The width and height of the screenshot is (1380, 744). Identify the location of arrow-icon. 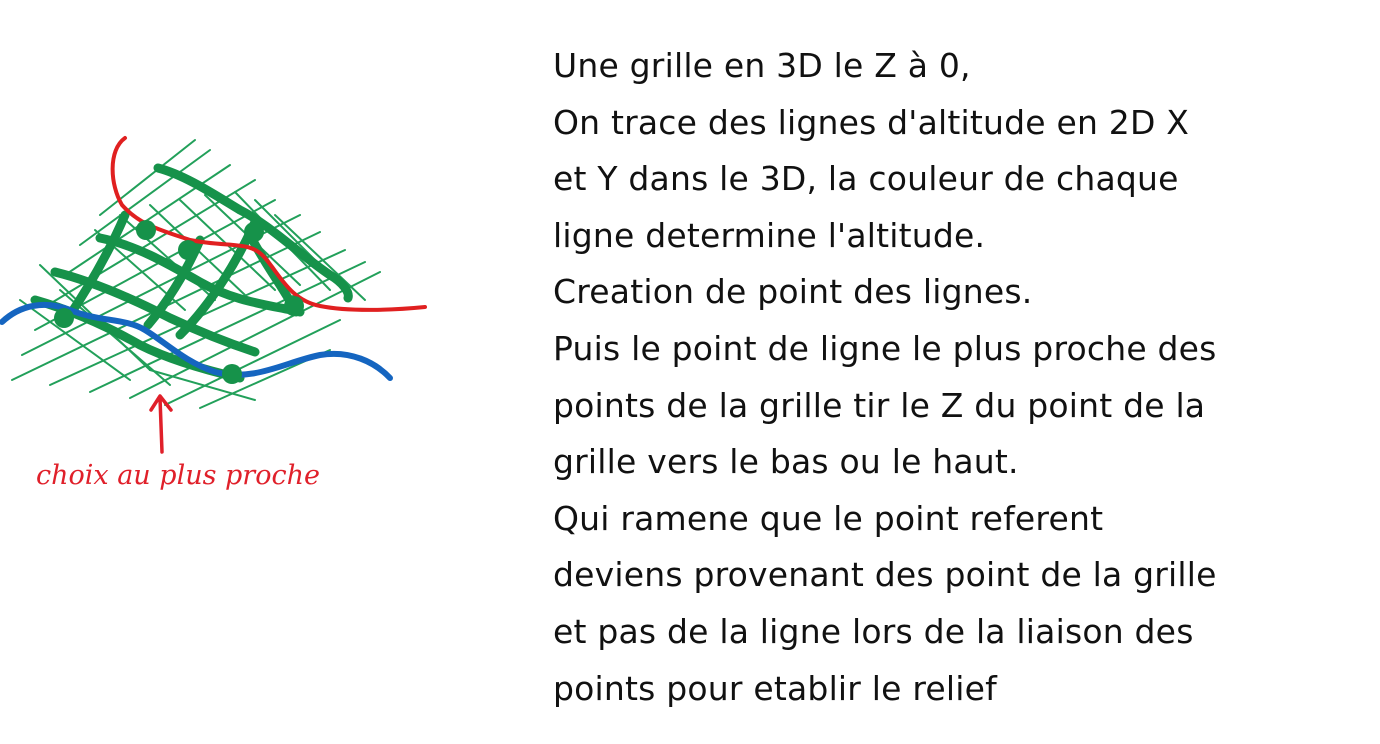
(161, 424).